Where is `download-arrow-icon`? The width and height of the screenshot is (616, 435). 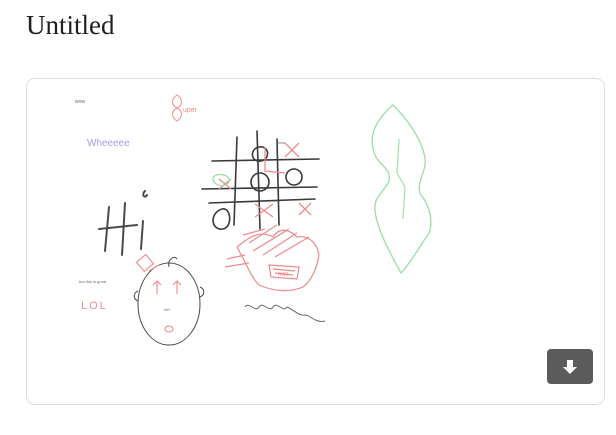 download-arrow-icon is located at coordinates (570, 366).